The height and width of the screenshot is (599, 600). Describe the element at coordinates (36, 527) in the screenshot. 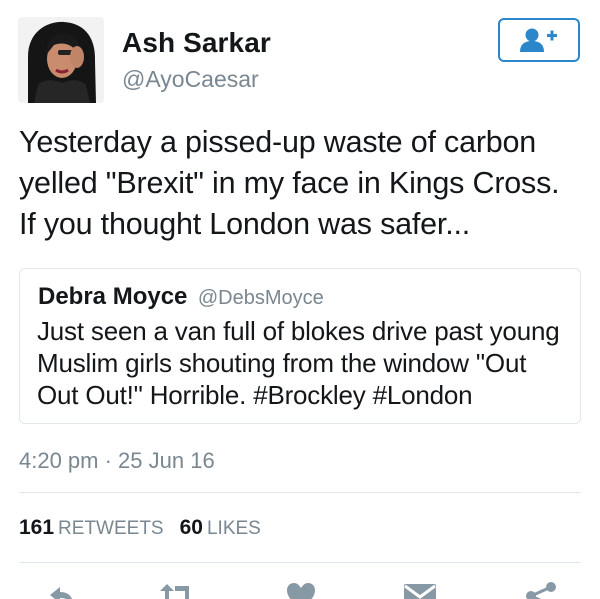

I see `retweets-count: 161` at that location.